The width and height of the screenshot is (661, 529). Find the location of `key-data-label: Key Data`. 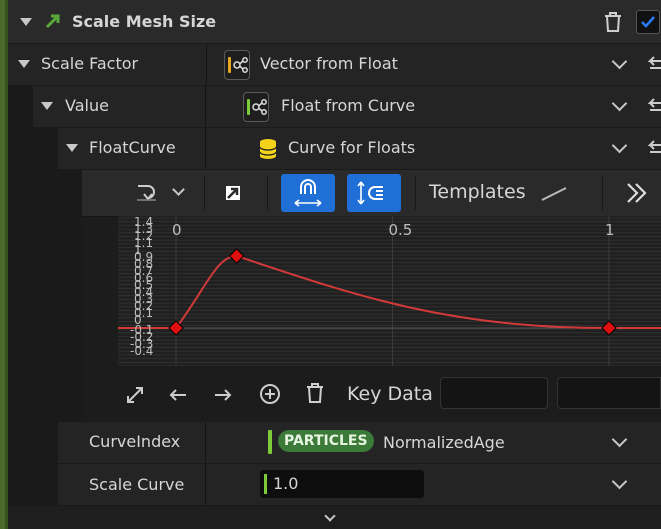

key-data-label: Key Data is located at coordinates (390, 394).